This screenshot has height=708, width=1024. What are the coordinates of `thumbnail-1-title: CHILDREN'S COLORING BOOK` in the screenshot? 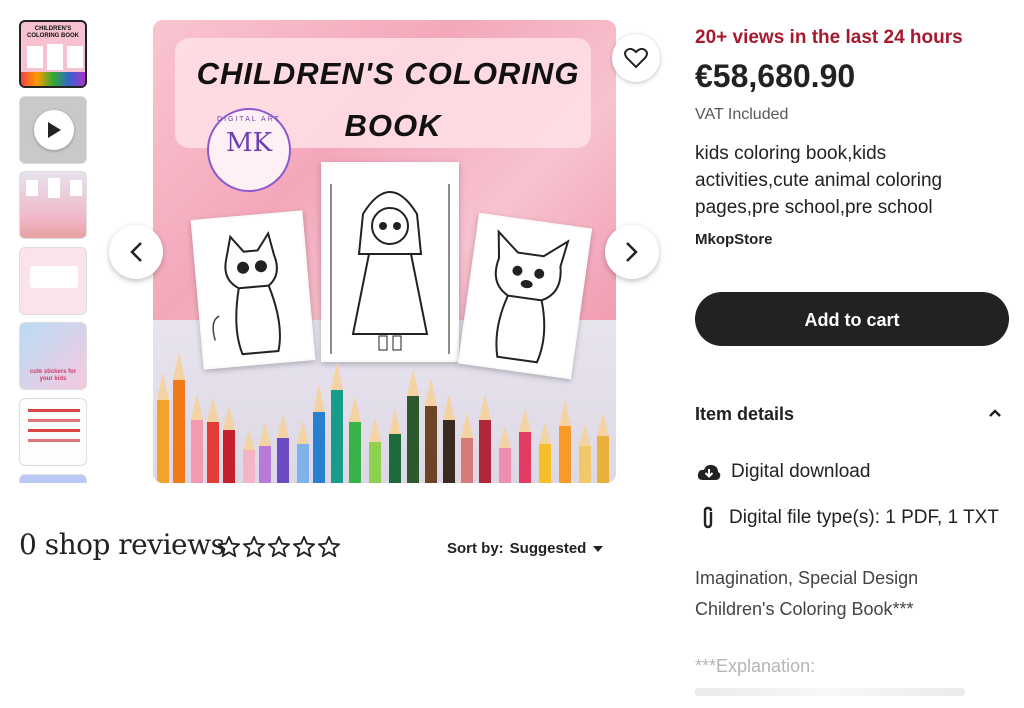 It's located at (53, 32).